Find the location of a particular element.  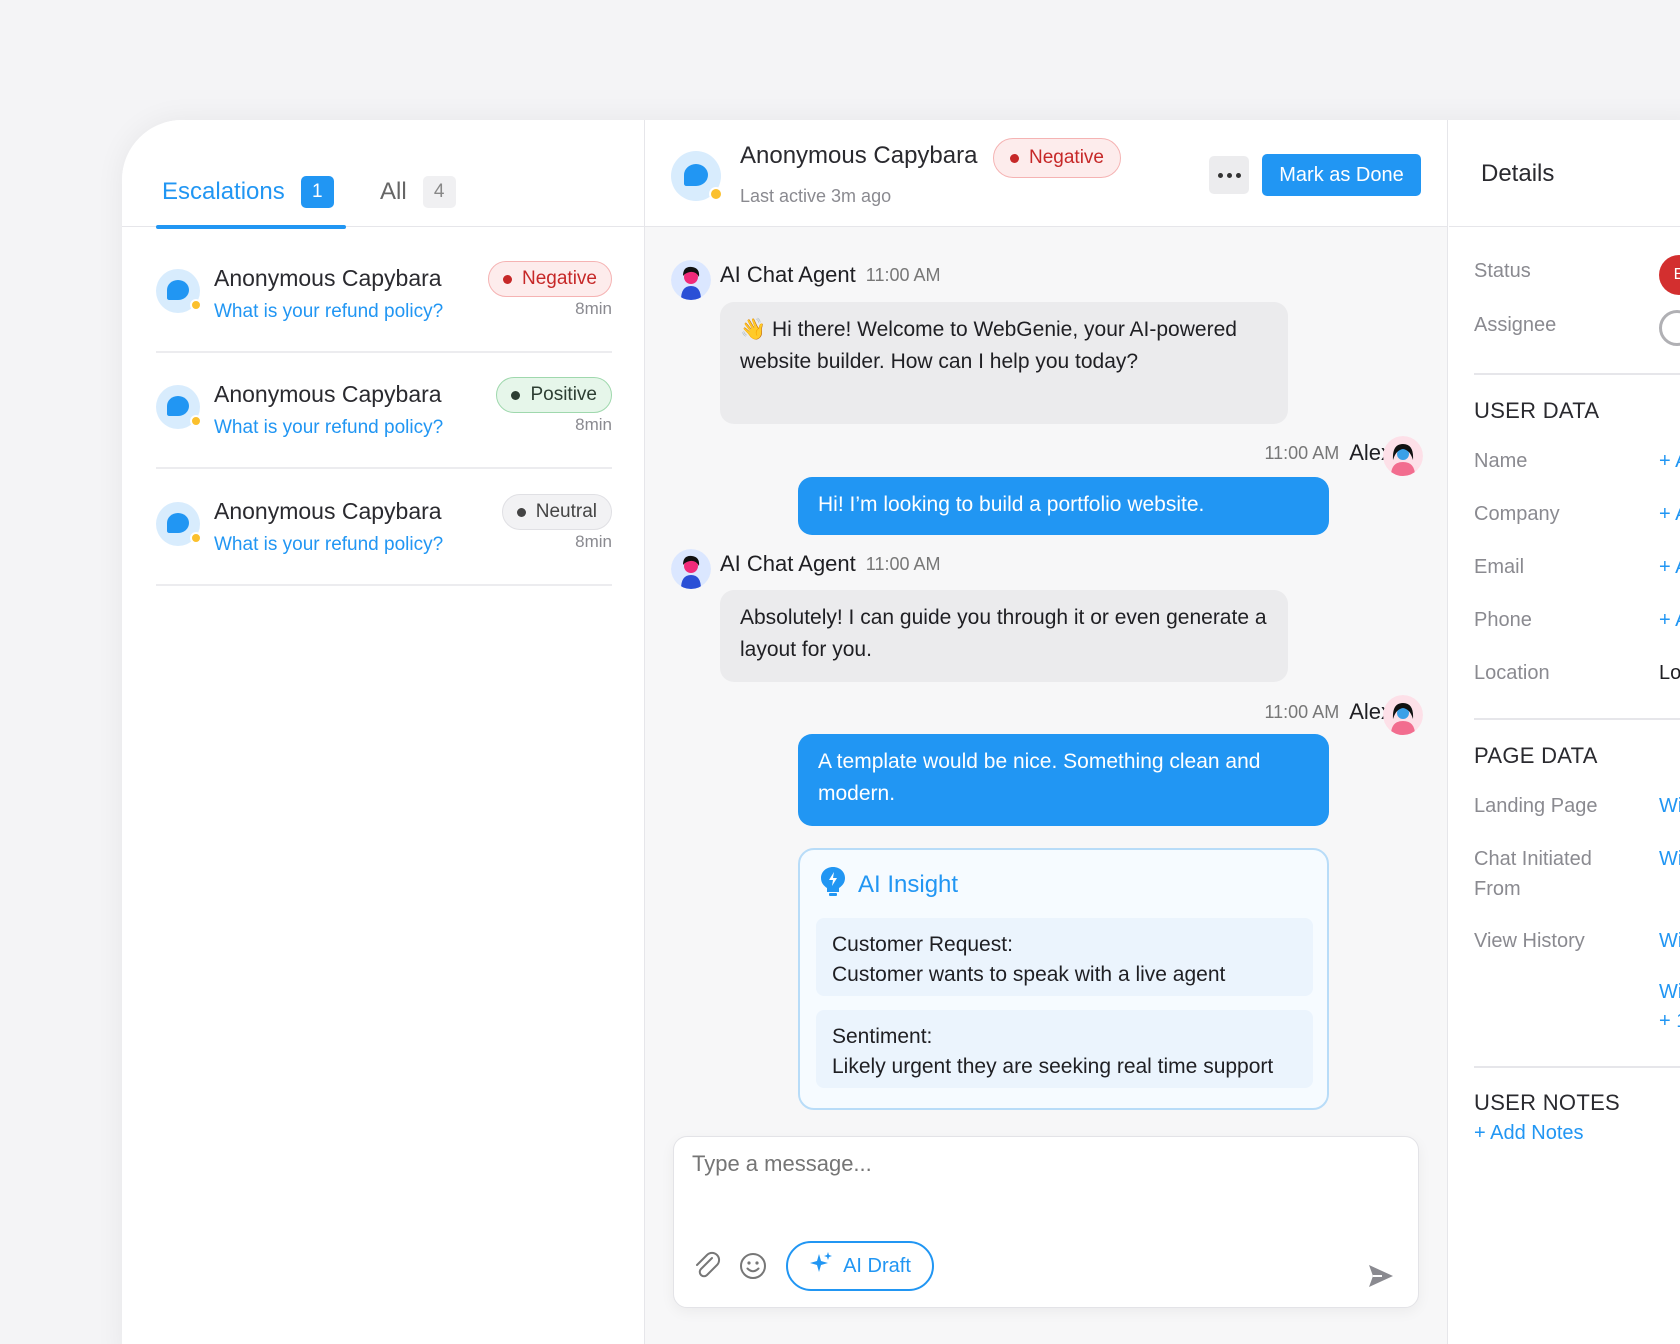

user-data-title: USER DATA is located at coordinates (1537, 410).